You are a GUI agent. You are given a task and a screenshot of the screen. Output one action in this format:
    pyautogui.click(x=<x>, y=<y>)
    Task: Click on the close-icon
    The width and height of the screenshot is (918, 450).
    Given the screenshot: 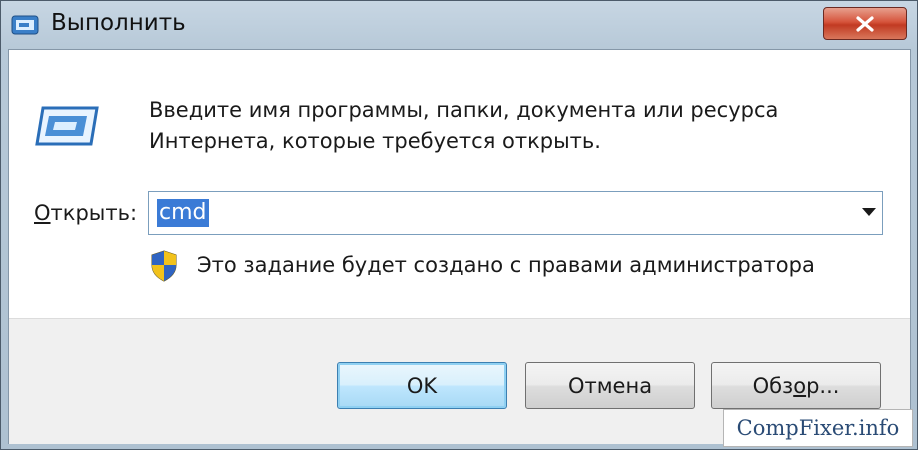 What is the action you would take?
    pyautogui.click(x=865, y=23)
    